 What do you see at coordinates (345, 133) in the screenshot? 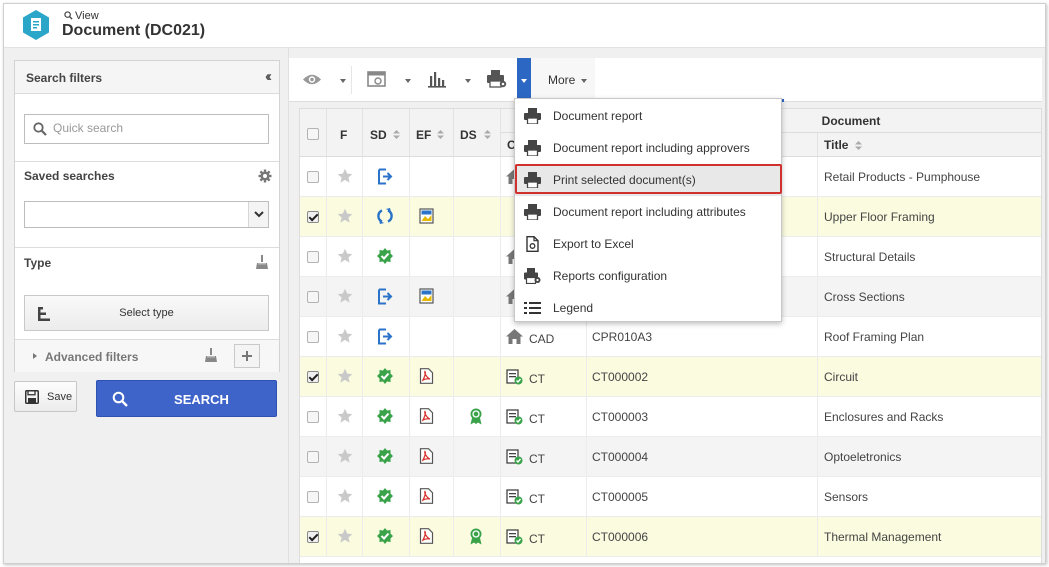
I see `col-favorite: F` at bounding box center [345, 133].